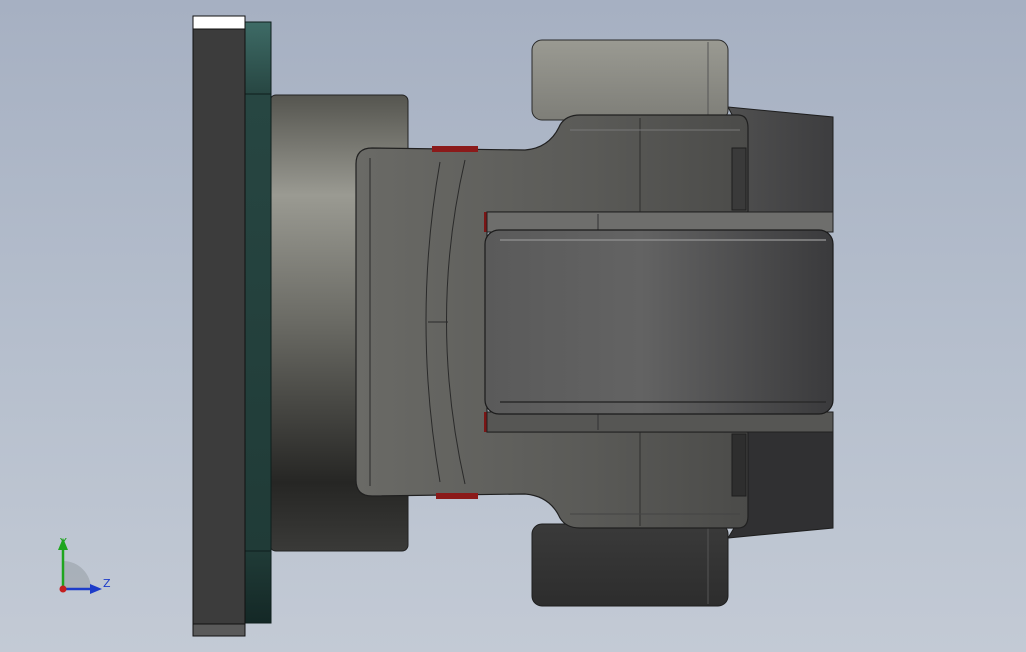  Describe the element at coordinates (659, 322) in the screenshot. I see `gripper-jaw` at that location.